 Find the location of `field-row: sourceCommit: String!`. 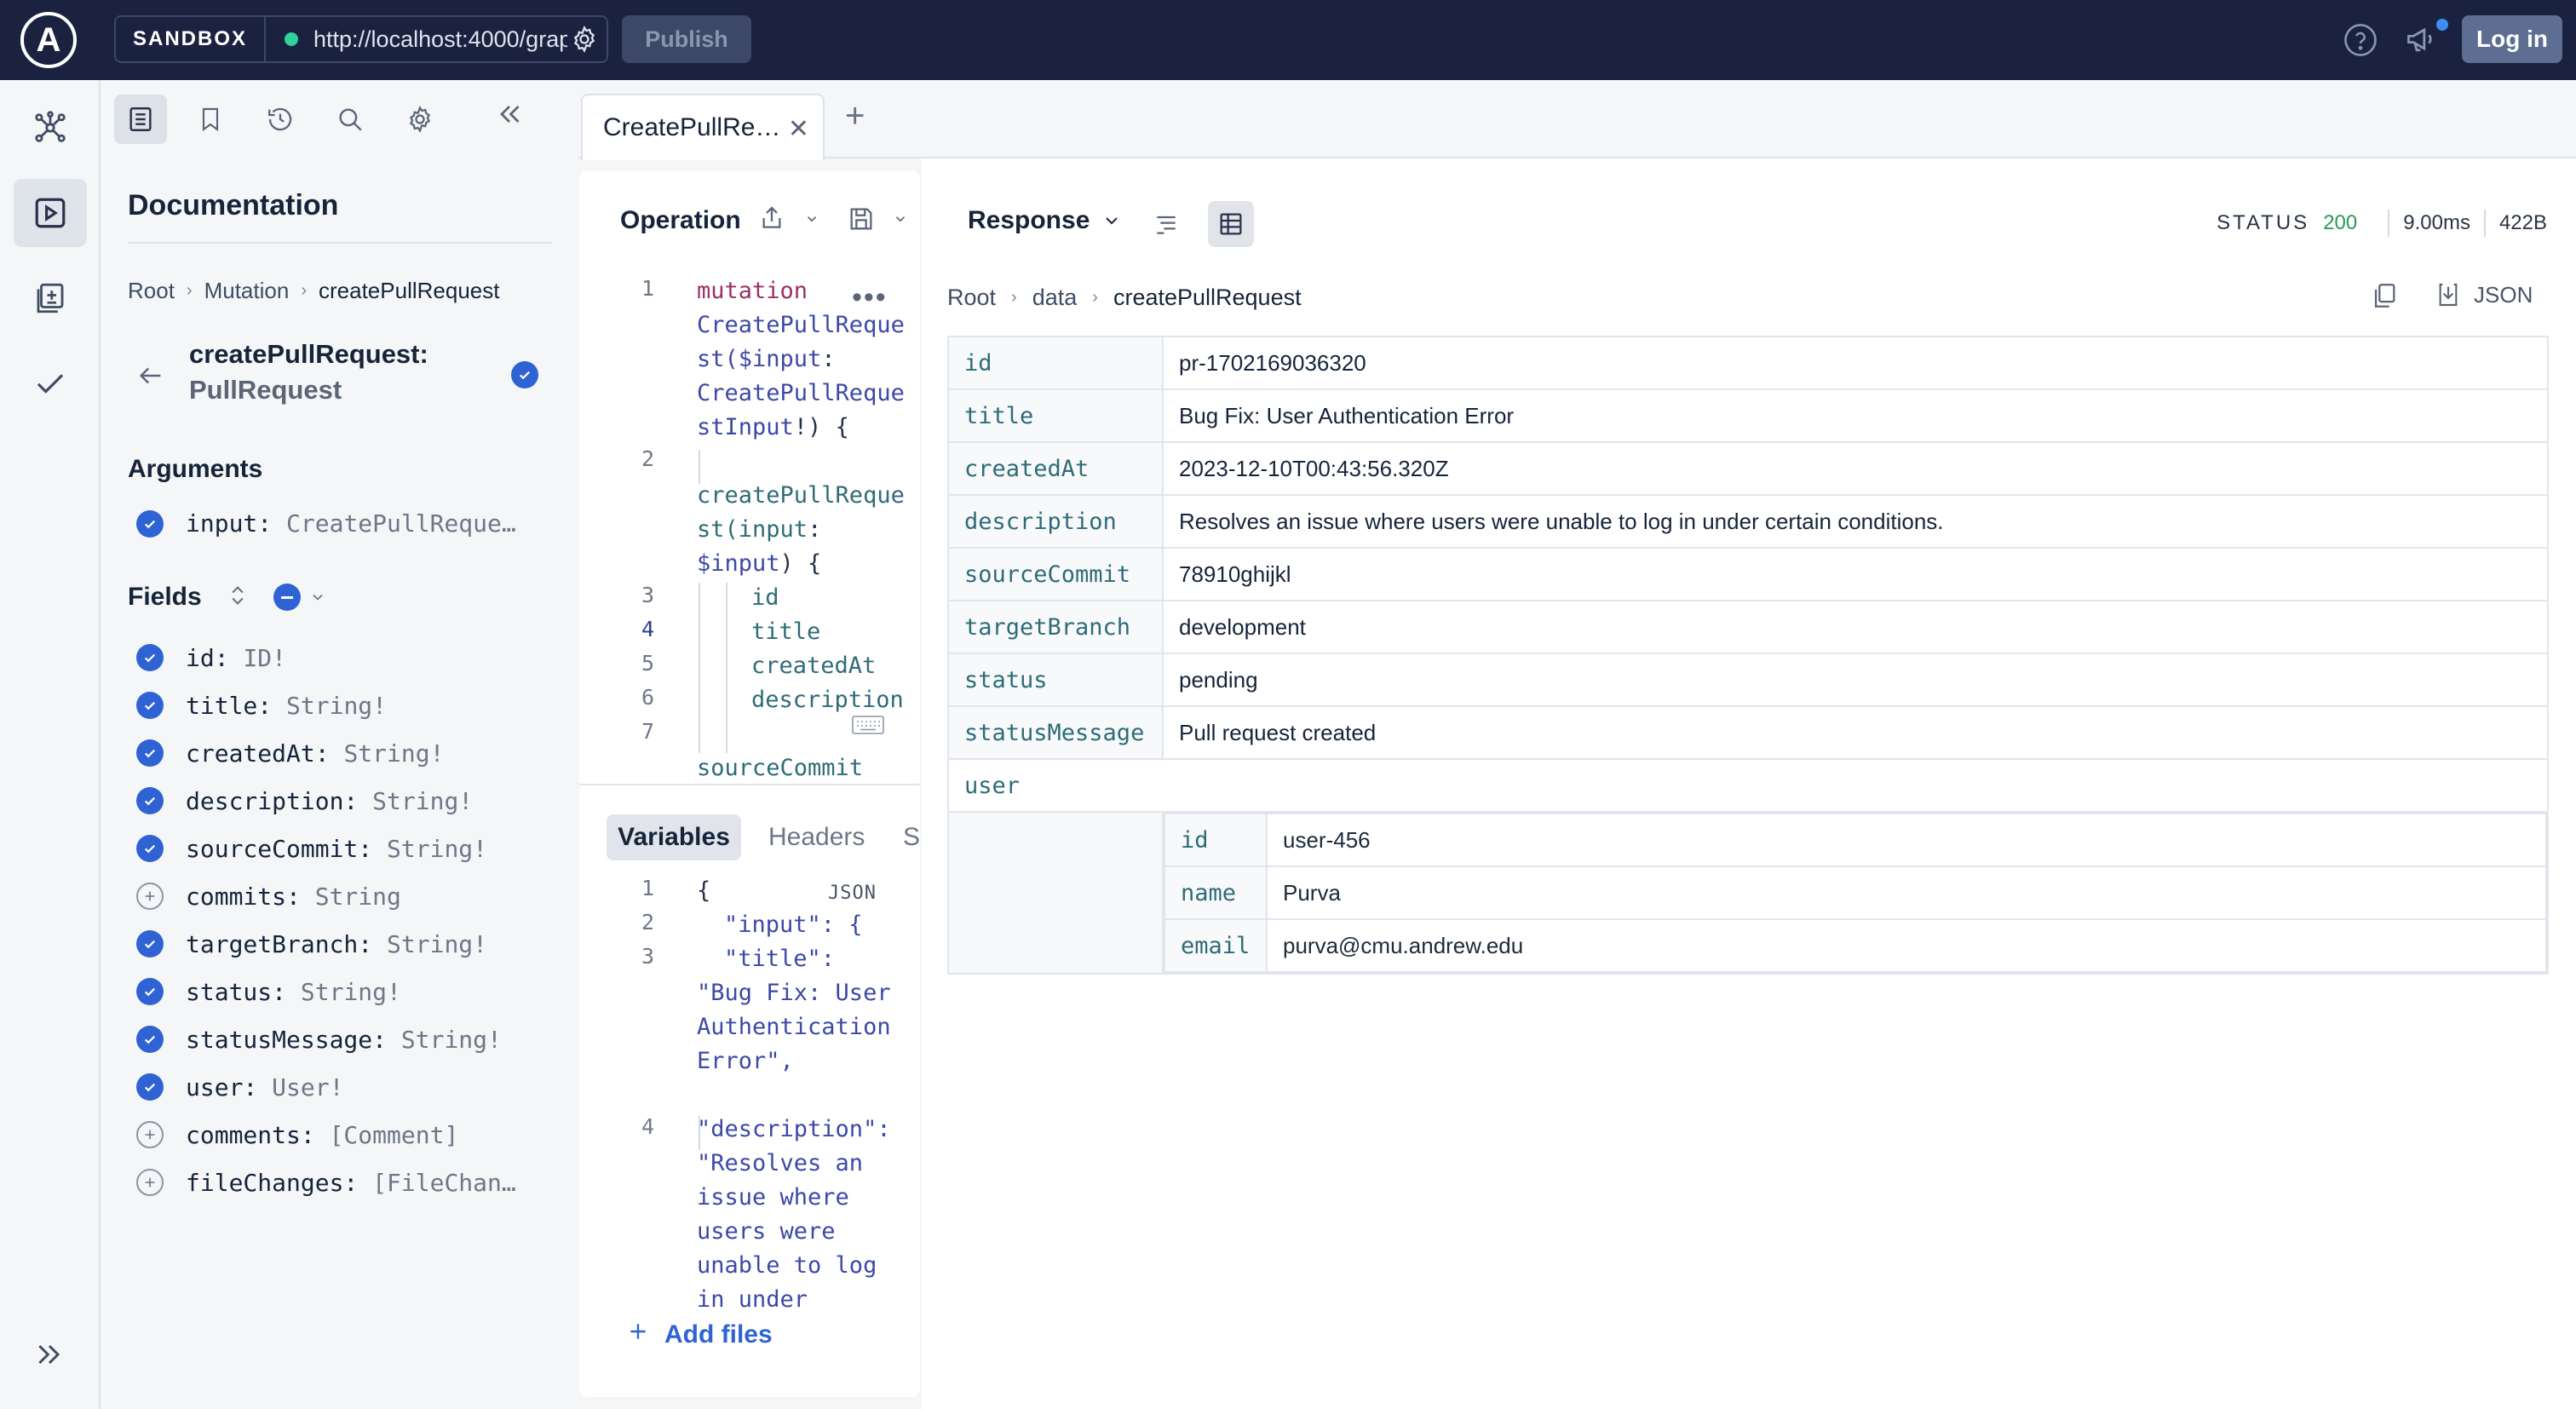

field-row: sourceCommit: String! is located at coordinates (326, 848).